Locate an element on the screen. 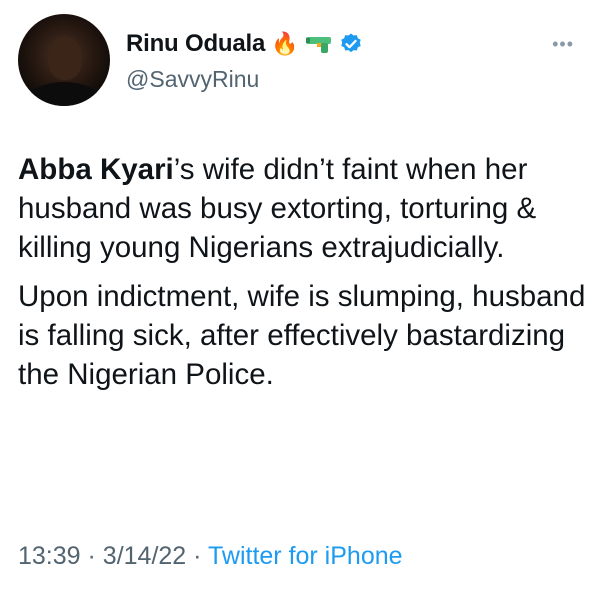  display-name: Rinu Oduala is located at coordinates (195, 44).